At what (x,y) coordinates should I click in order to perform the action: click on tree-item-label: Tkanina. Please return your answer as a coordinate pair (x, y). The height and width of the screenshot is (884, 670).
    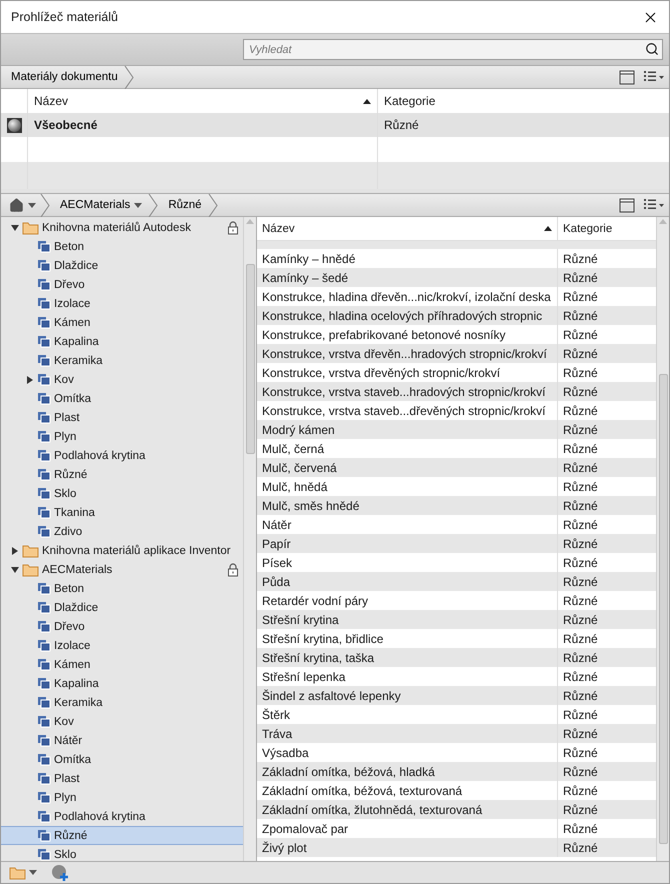
    Looking at the image, I should click on (75, 512).